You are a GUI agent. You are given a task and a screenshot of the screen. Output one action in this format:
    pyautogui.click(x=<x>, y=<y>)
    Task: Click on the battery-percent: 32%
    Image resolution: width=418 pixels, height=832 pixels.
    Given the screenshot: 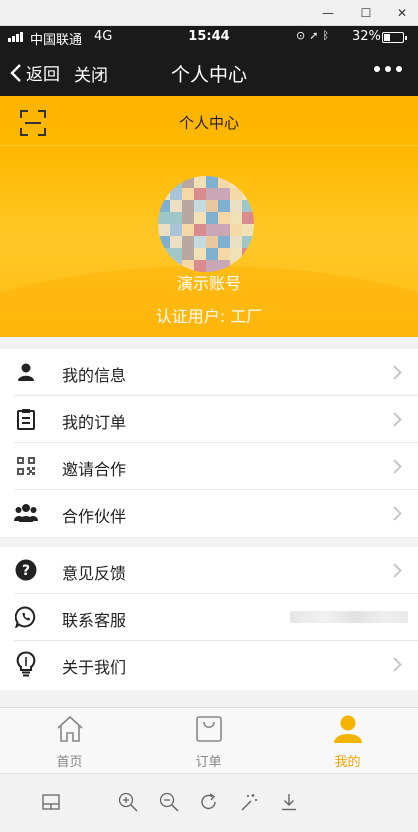 What is the action you would take?
    pyautogui.click(x=366, y=36)
    